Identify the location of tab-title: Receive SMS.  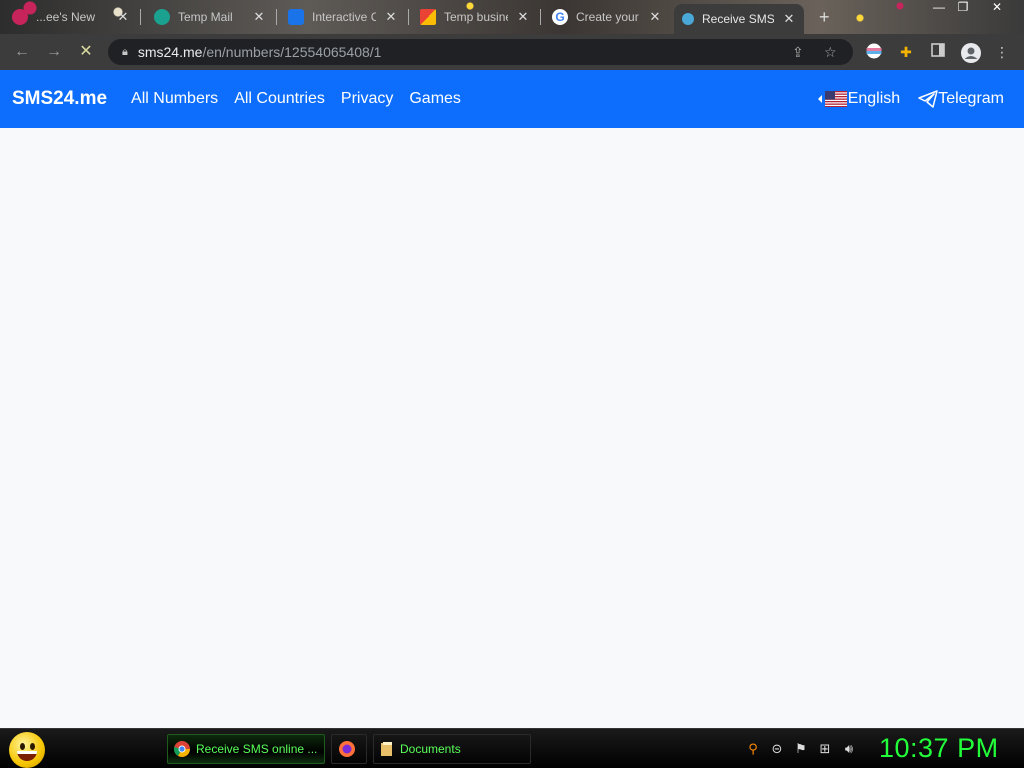
(738, 19).